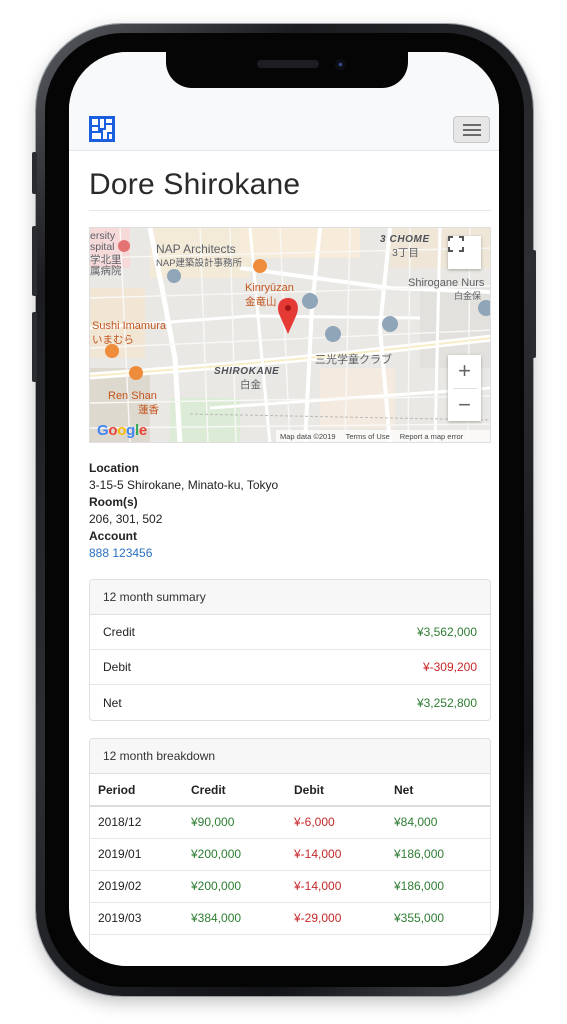 This screenshot has width=567, height=1024. What do you see at coordinates (308, 436) in the screenshot?
I see `map-data-credit: Map data ©2019` at bounding box center [308, 436].